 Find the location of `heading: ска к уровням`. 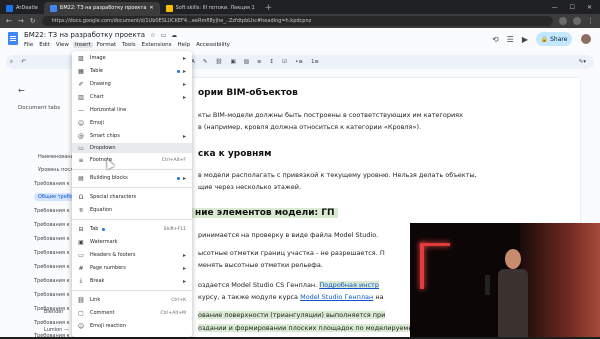

heading: ска к уровням is located at coordinates (235, 154).